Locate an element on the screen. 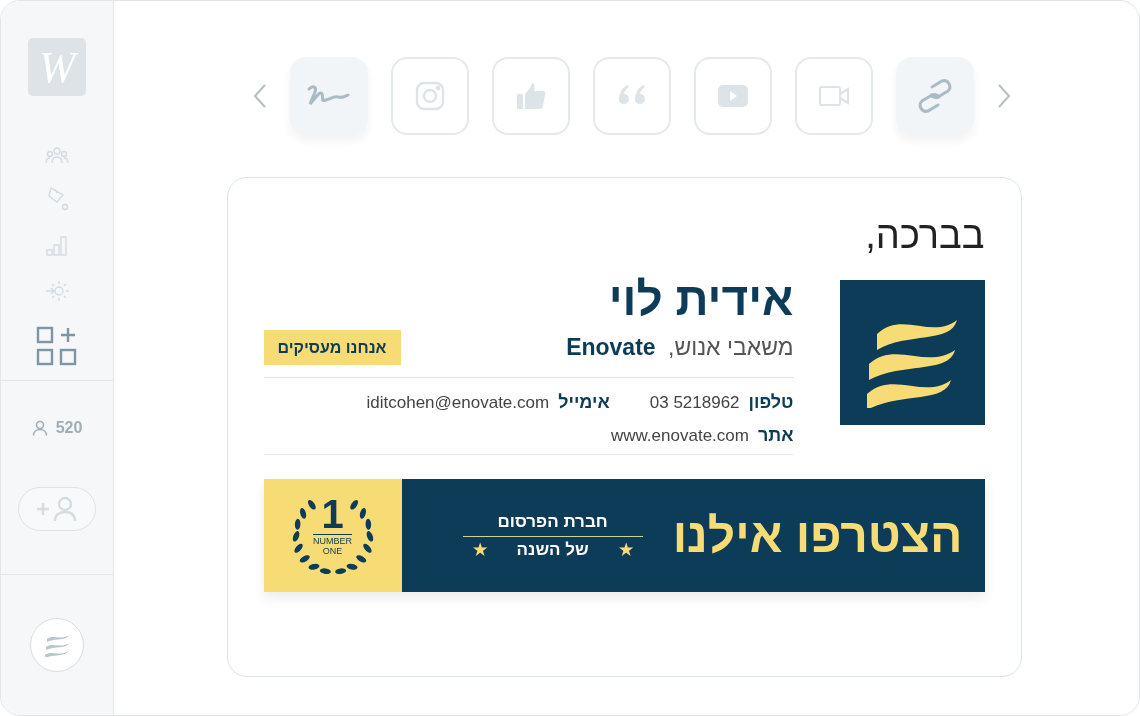 The height and width of the screenshot is (716, 1140). award-title: חברת הפרסום is located at coordinates (552, 521).